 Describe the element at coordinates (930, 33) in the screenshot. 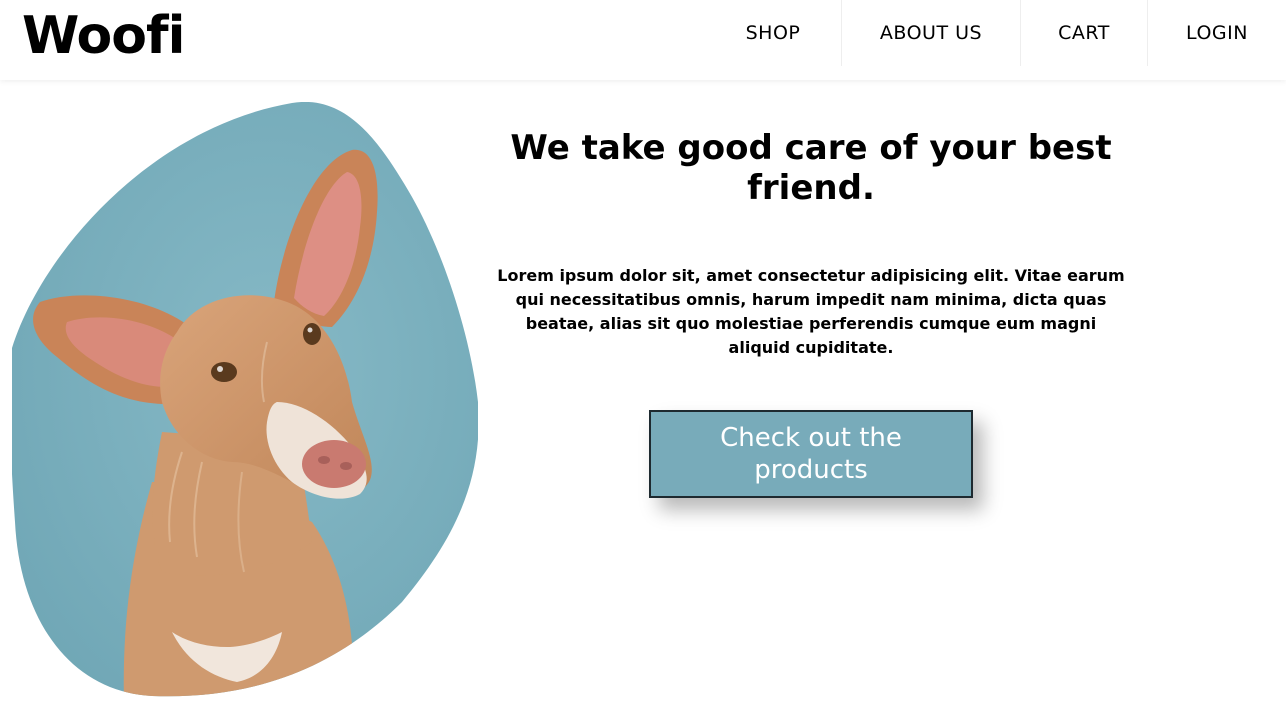

I see `nav-link-about-us: ABOUT US` at that location.